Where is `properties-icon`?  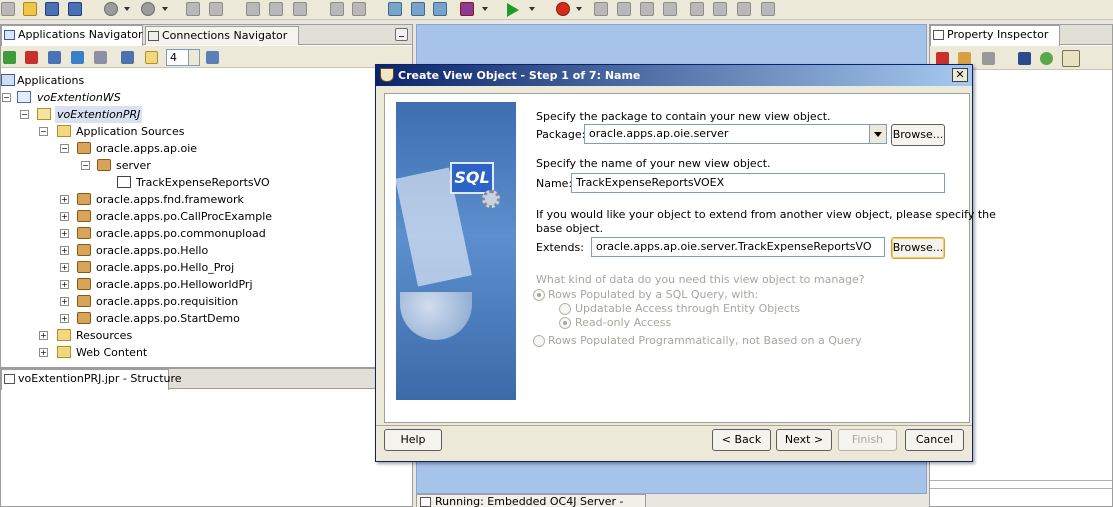 properties-icon is located at coordinates (100, 57).